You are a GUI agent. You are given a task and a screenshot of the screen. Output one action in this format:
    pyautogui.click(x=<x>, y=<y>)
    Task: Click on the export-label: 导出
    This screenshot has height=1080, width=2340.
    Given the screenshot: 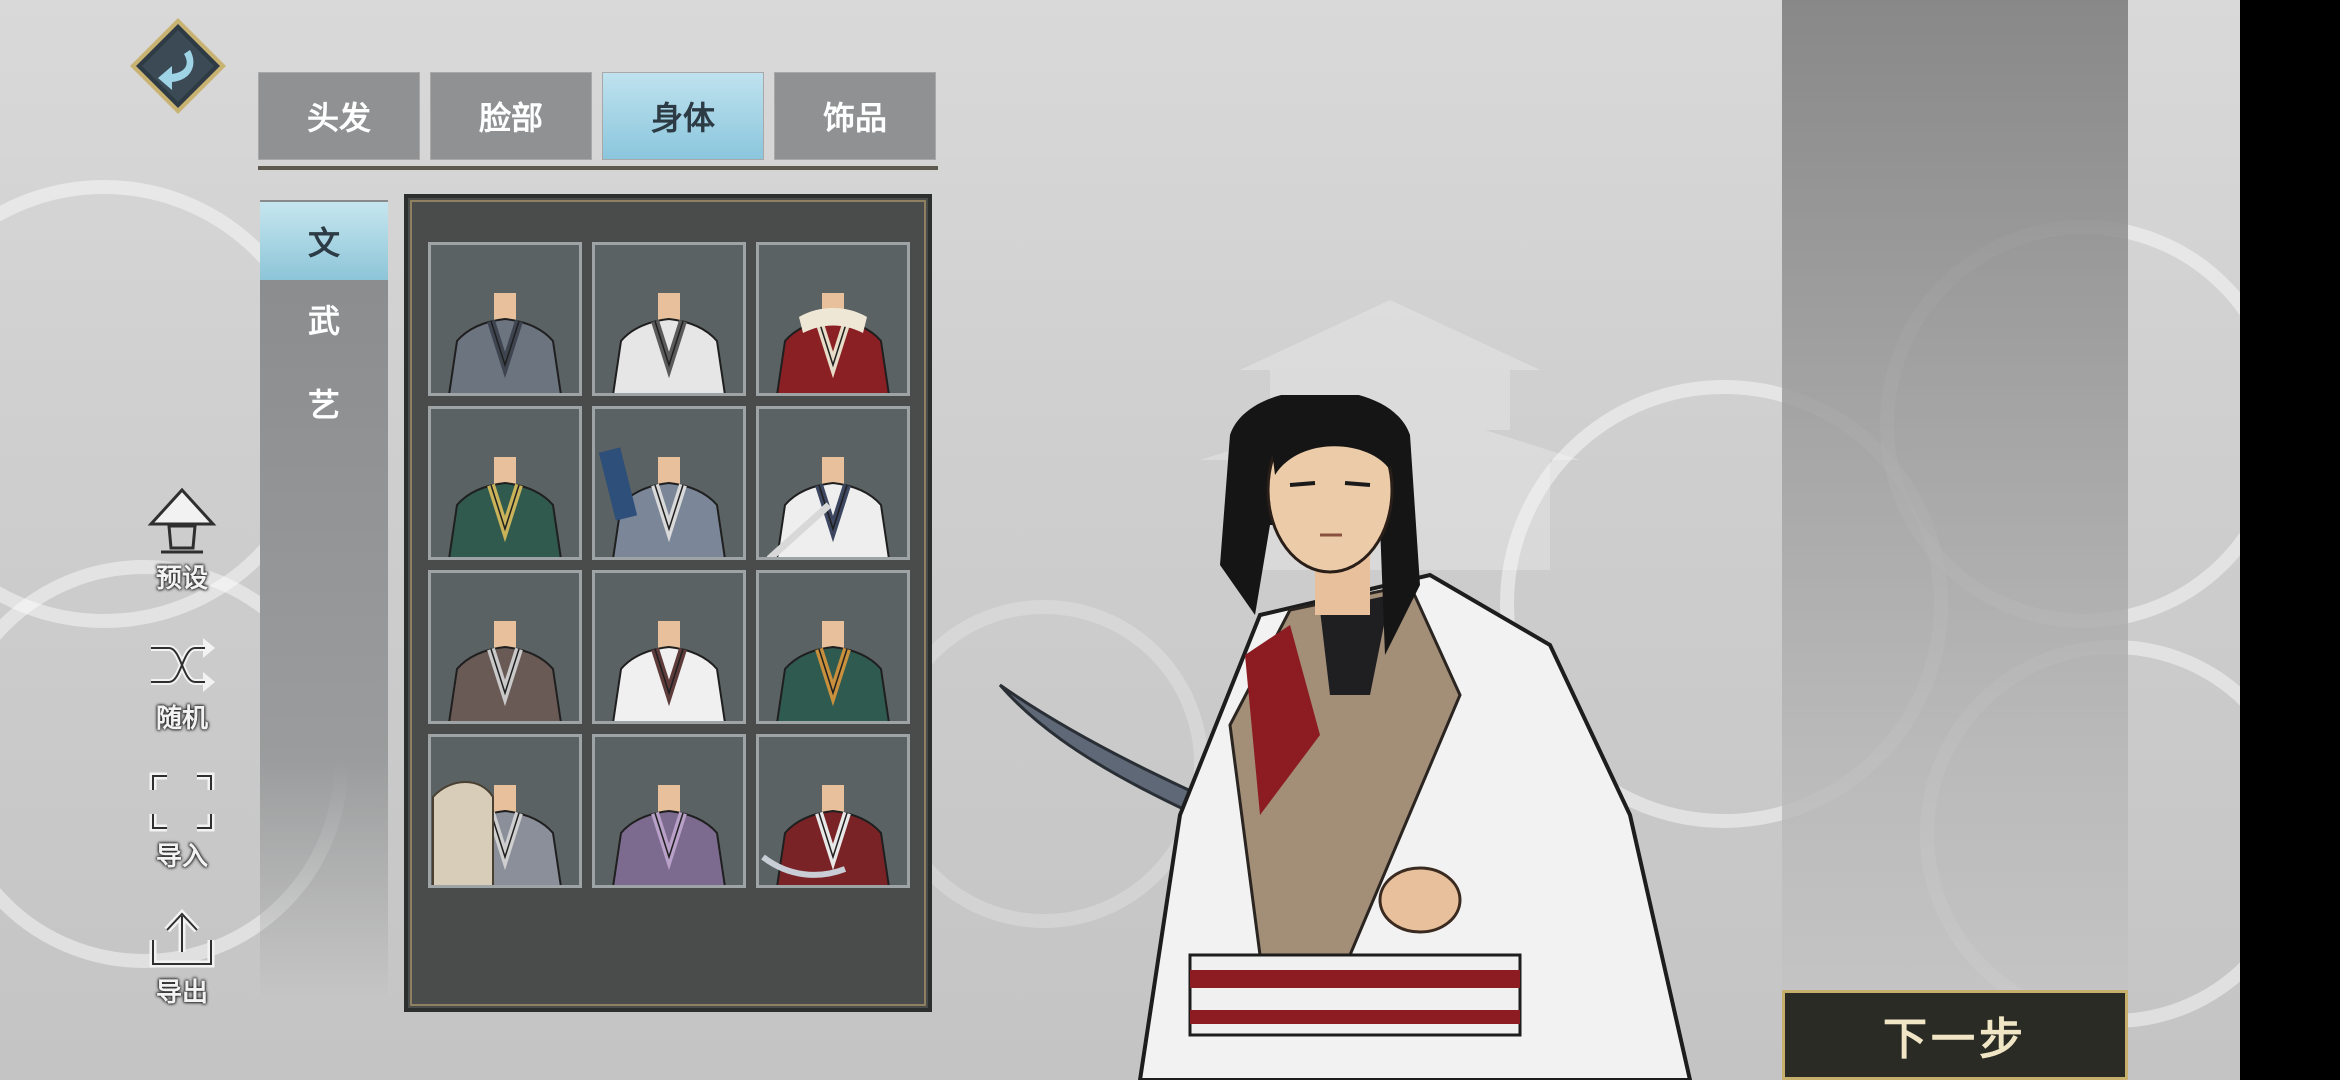 What is the action you would take?
    pyautogui.click(x=181, y=993)
    